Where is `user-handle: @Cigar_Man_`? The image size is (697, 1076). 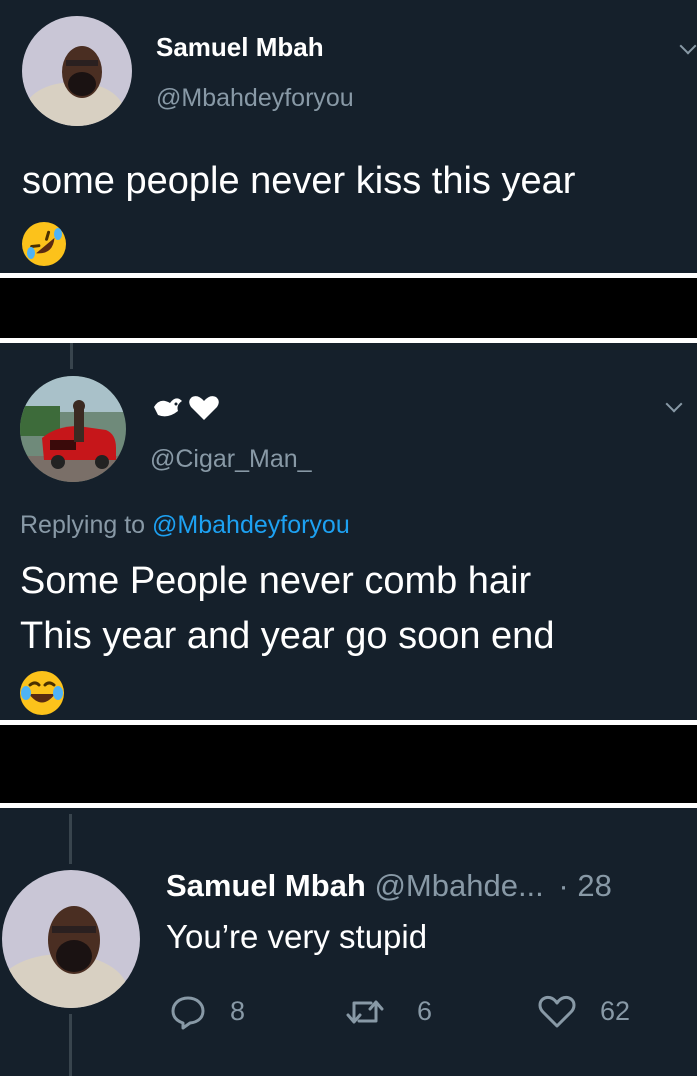
user-handle: @Cigar_Man_ is located at coordinates (231, 459).